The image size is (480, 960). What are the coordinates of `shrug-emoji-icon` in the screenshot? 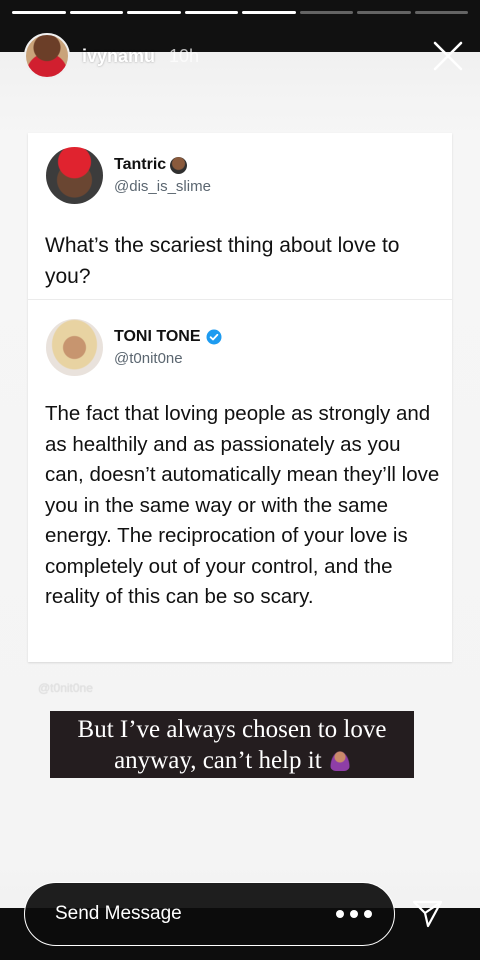 It's located at (339, 761).